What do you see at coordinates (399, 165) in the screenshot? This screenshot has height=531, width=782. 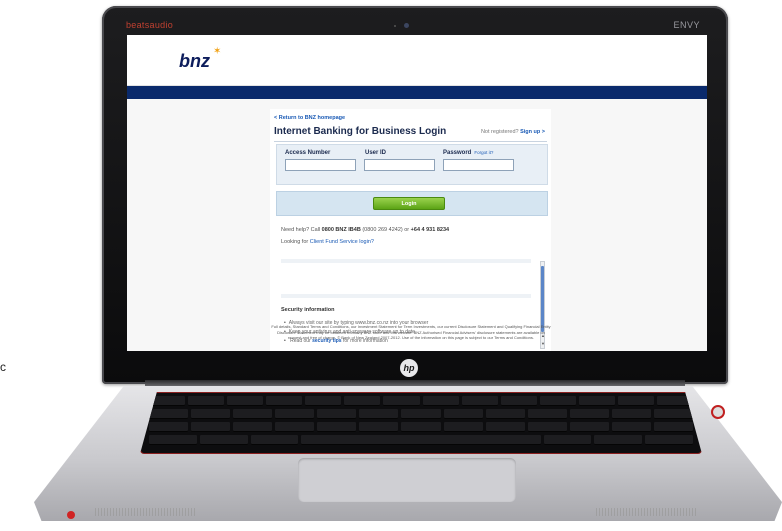 I see `user-id-input` at bounding box center [399, 165].